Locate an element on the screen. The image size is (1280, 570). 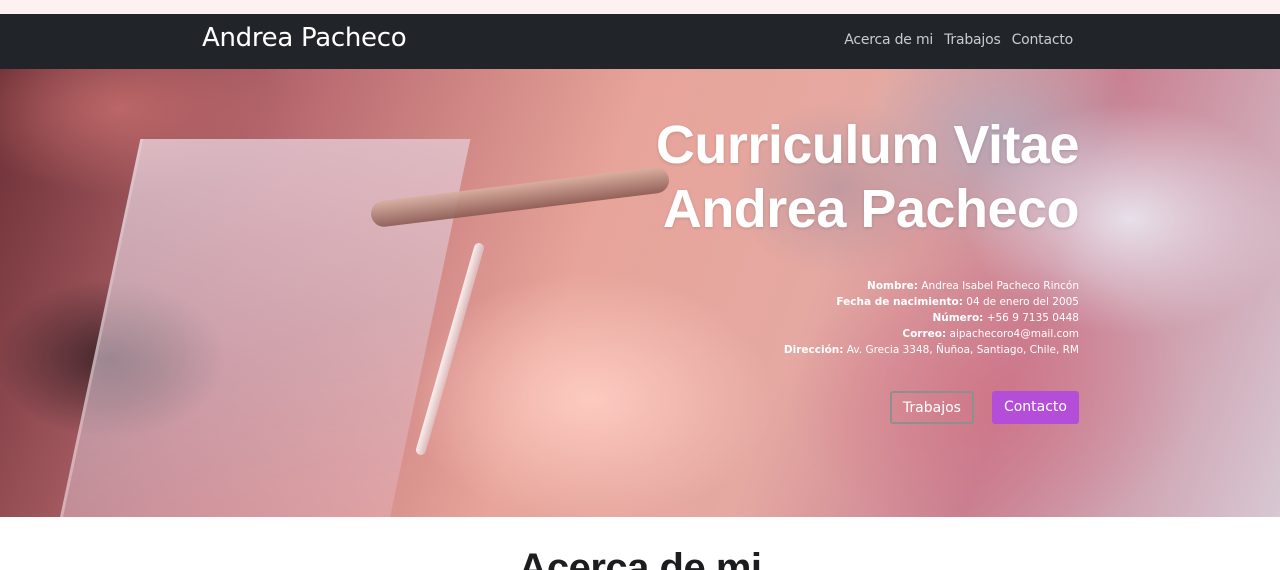
nav-link-about: Acerca de mi is located at coordinates (888, 40).